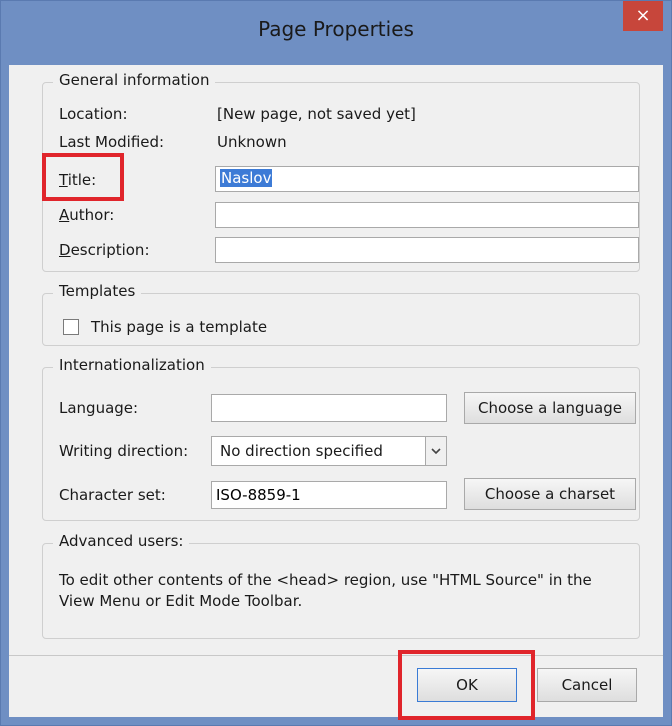 This screenshot has height=726, width=672. What do you see at coordinates (427, 179) in the screenshot?
I see `title-field: Naslov` at bounding box center [427, 179].